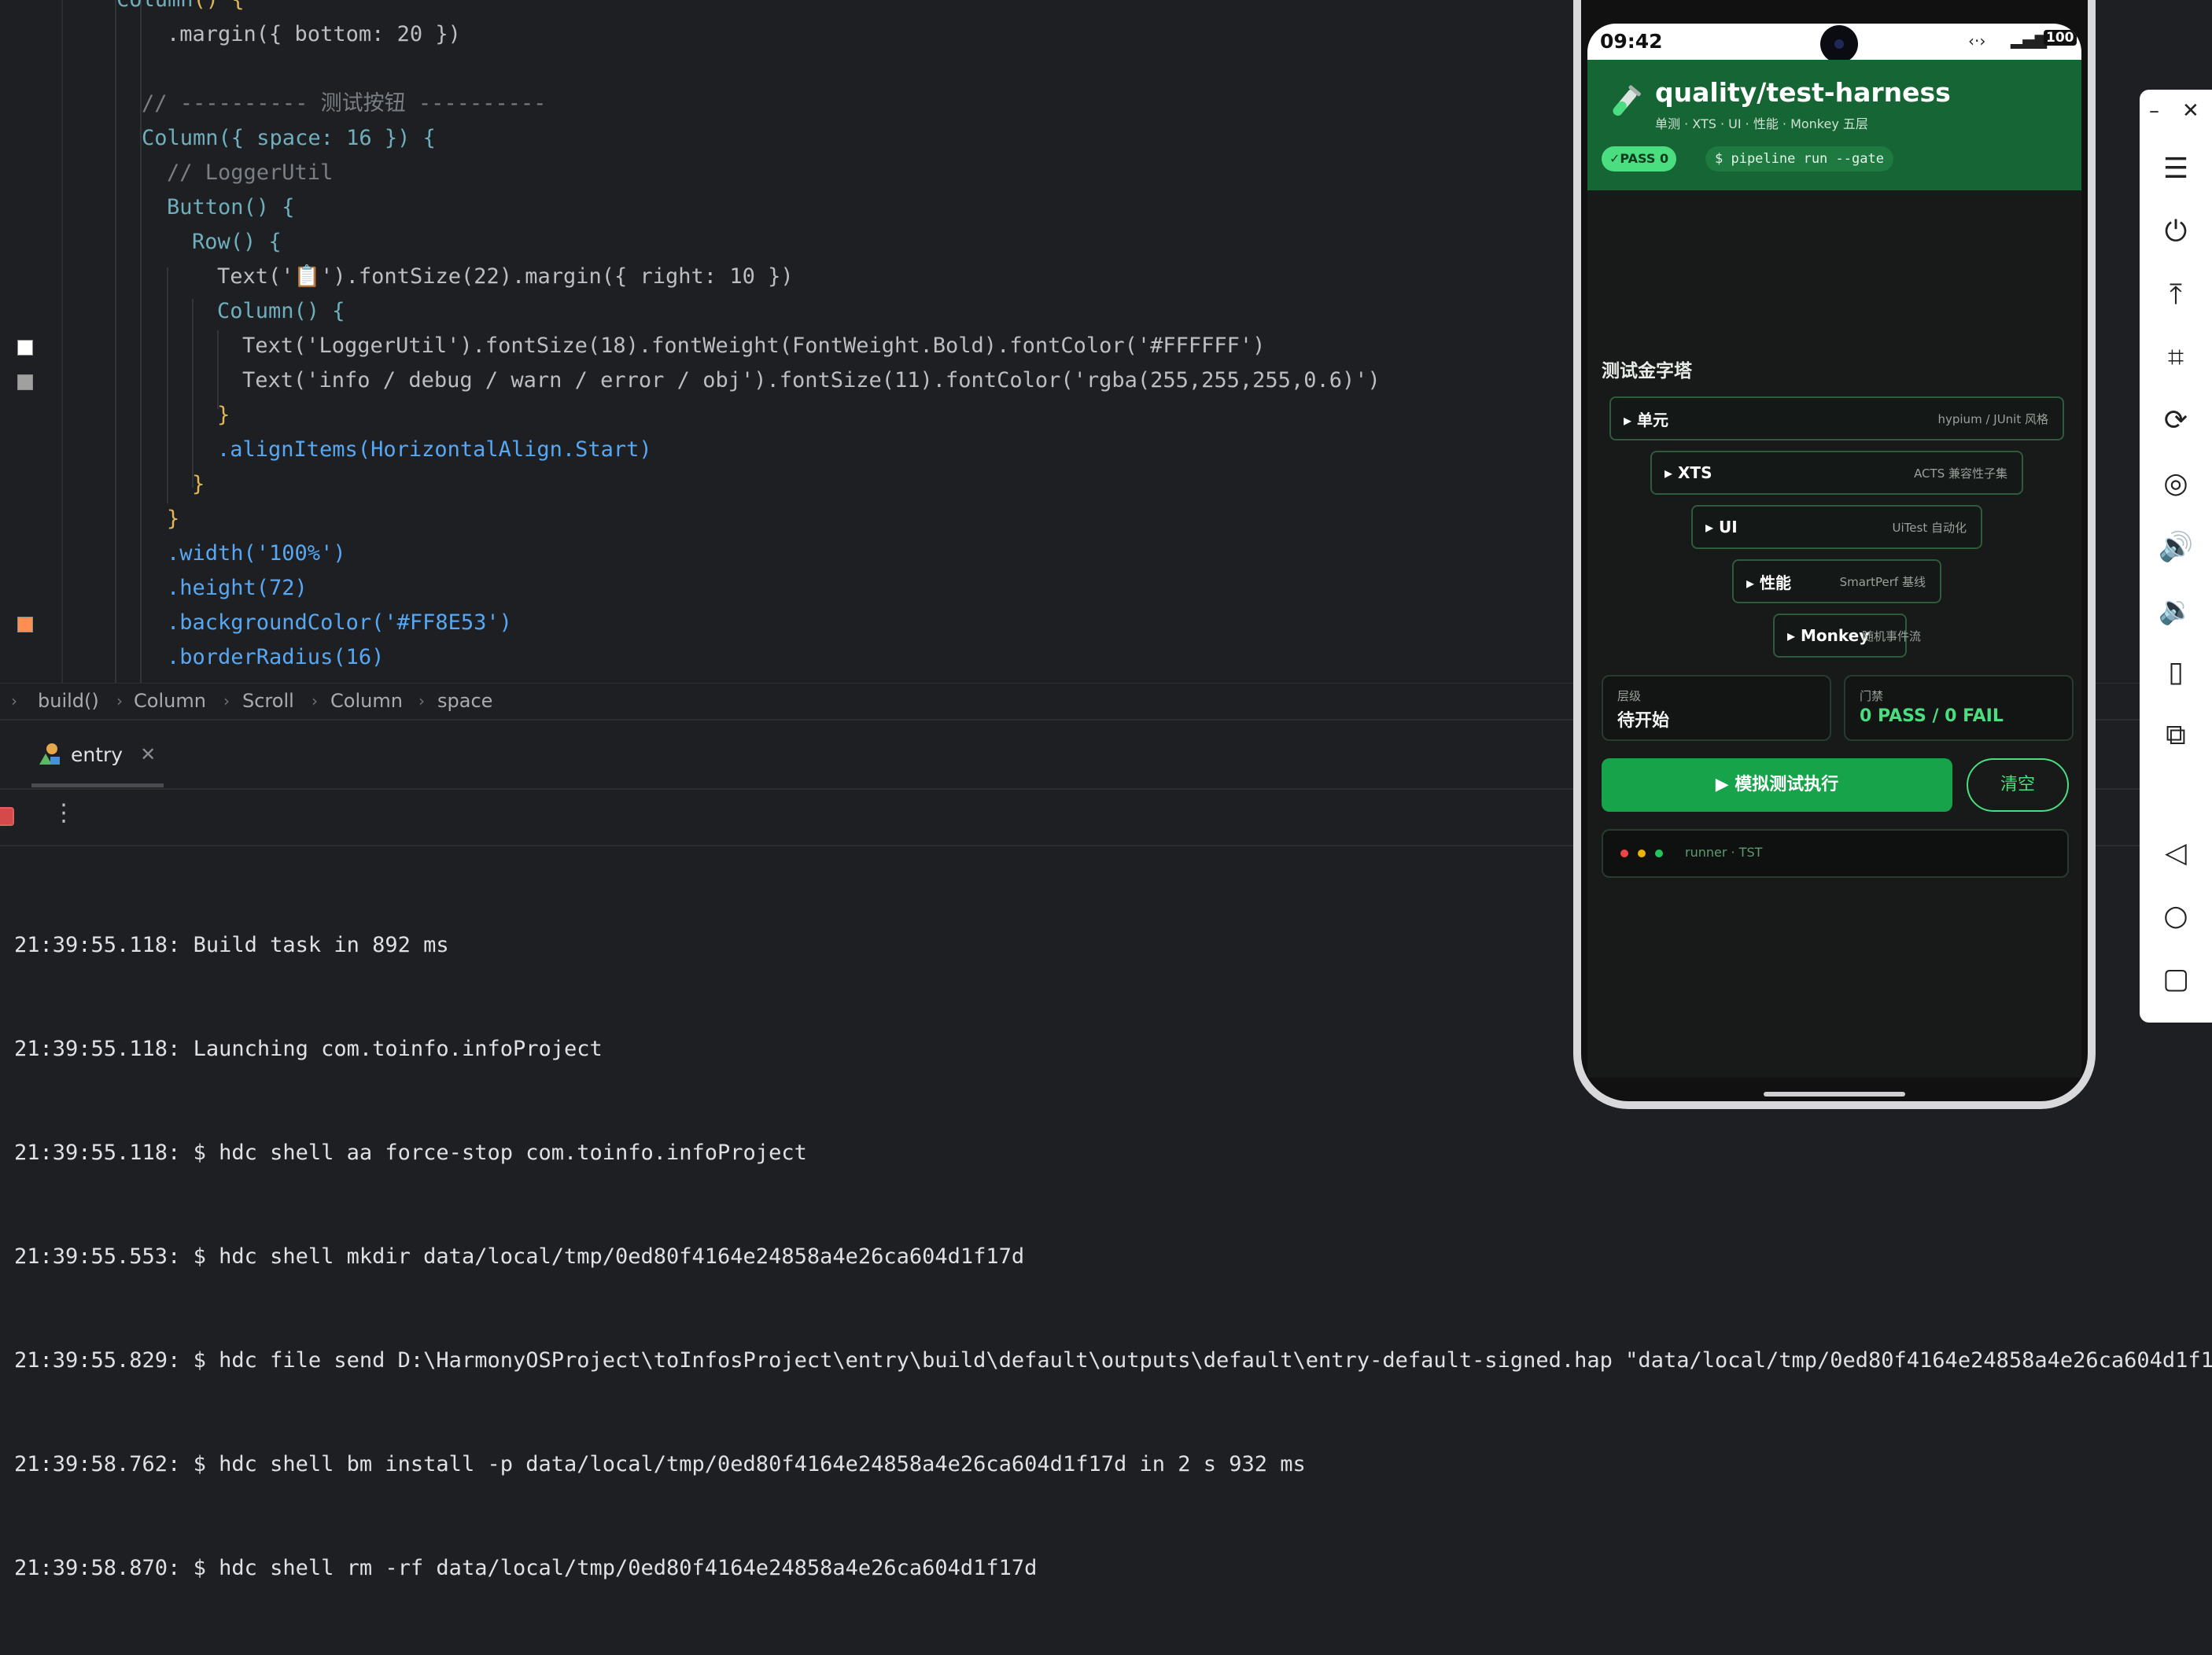 The height and width of the screenshot is (1655, 2212). Describe the element at coordinates (1837, 473) in the screenshot. I see `pyramid-layer-xts: ▸ XTS ACTS 兼容性子集` at that location.